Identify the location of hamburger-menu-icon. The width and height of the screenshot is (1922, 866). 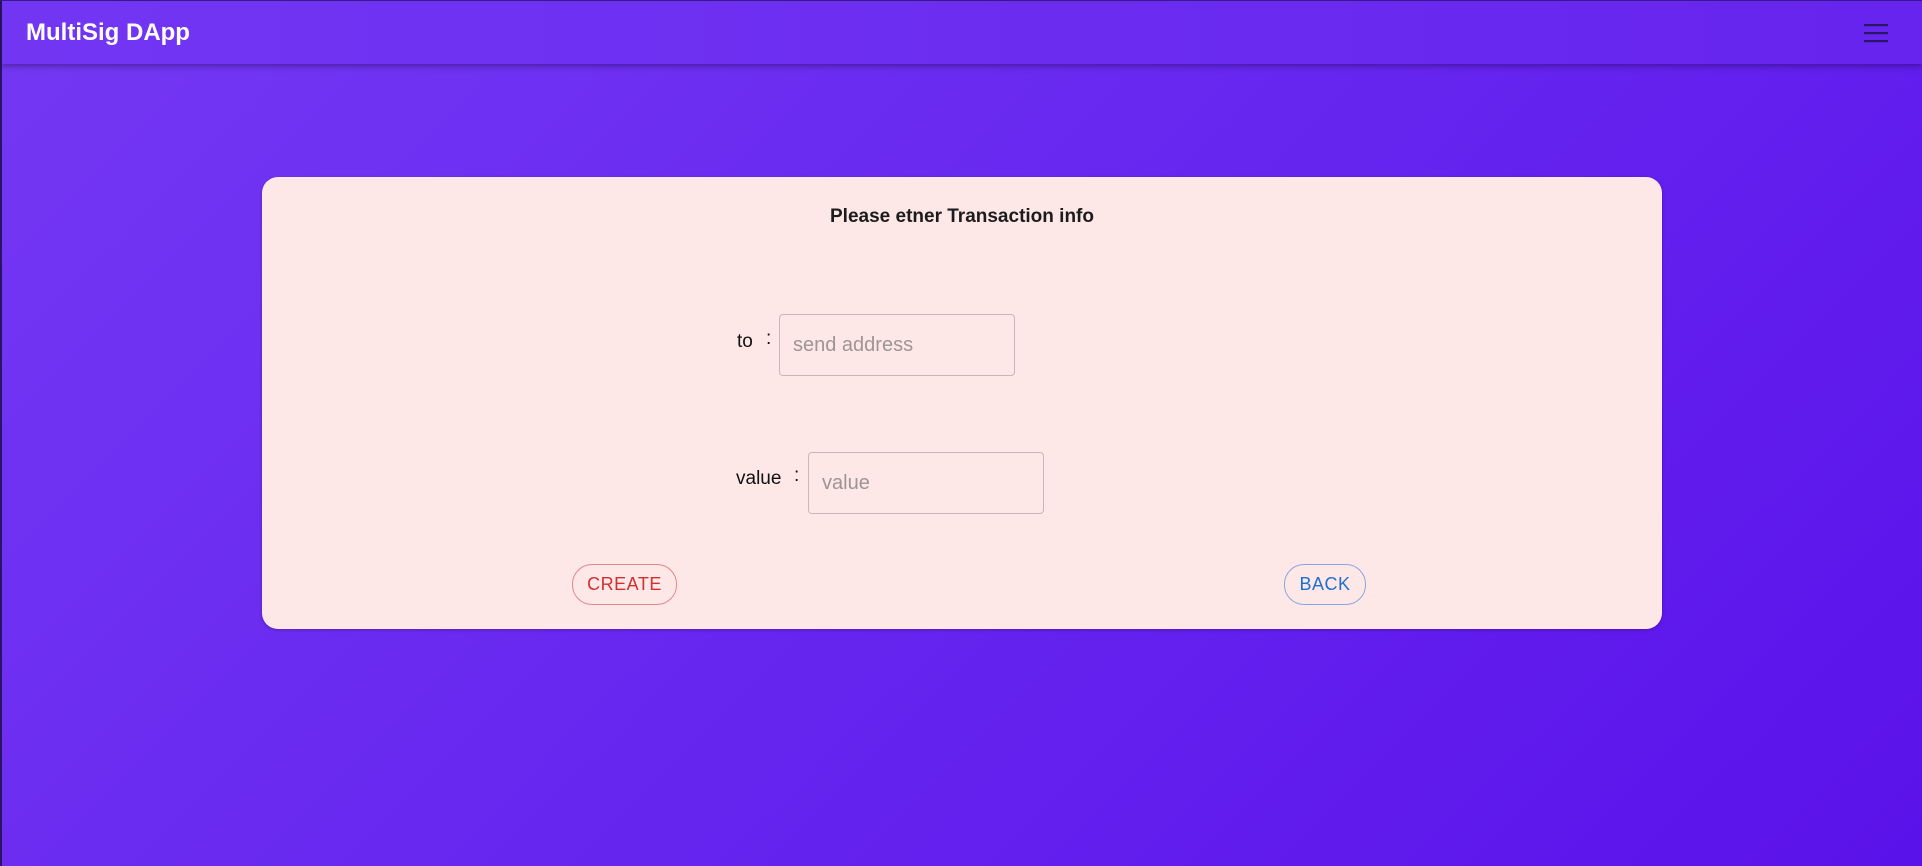
(1876, 33).